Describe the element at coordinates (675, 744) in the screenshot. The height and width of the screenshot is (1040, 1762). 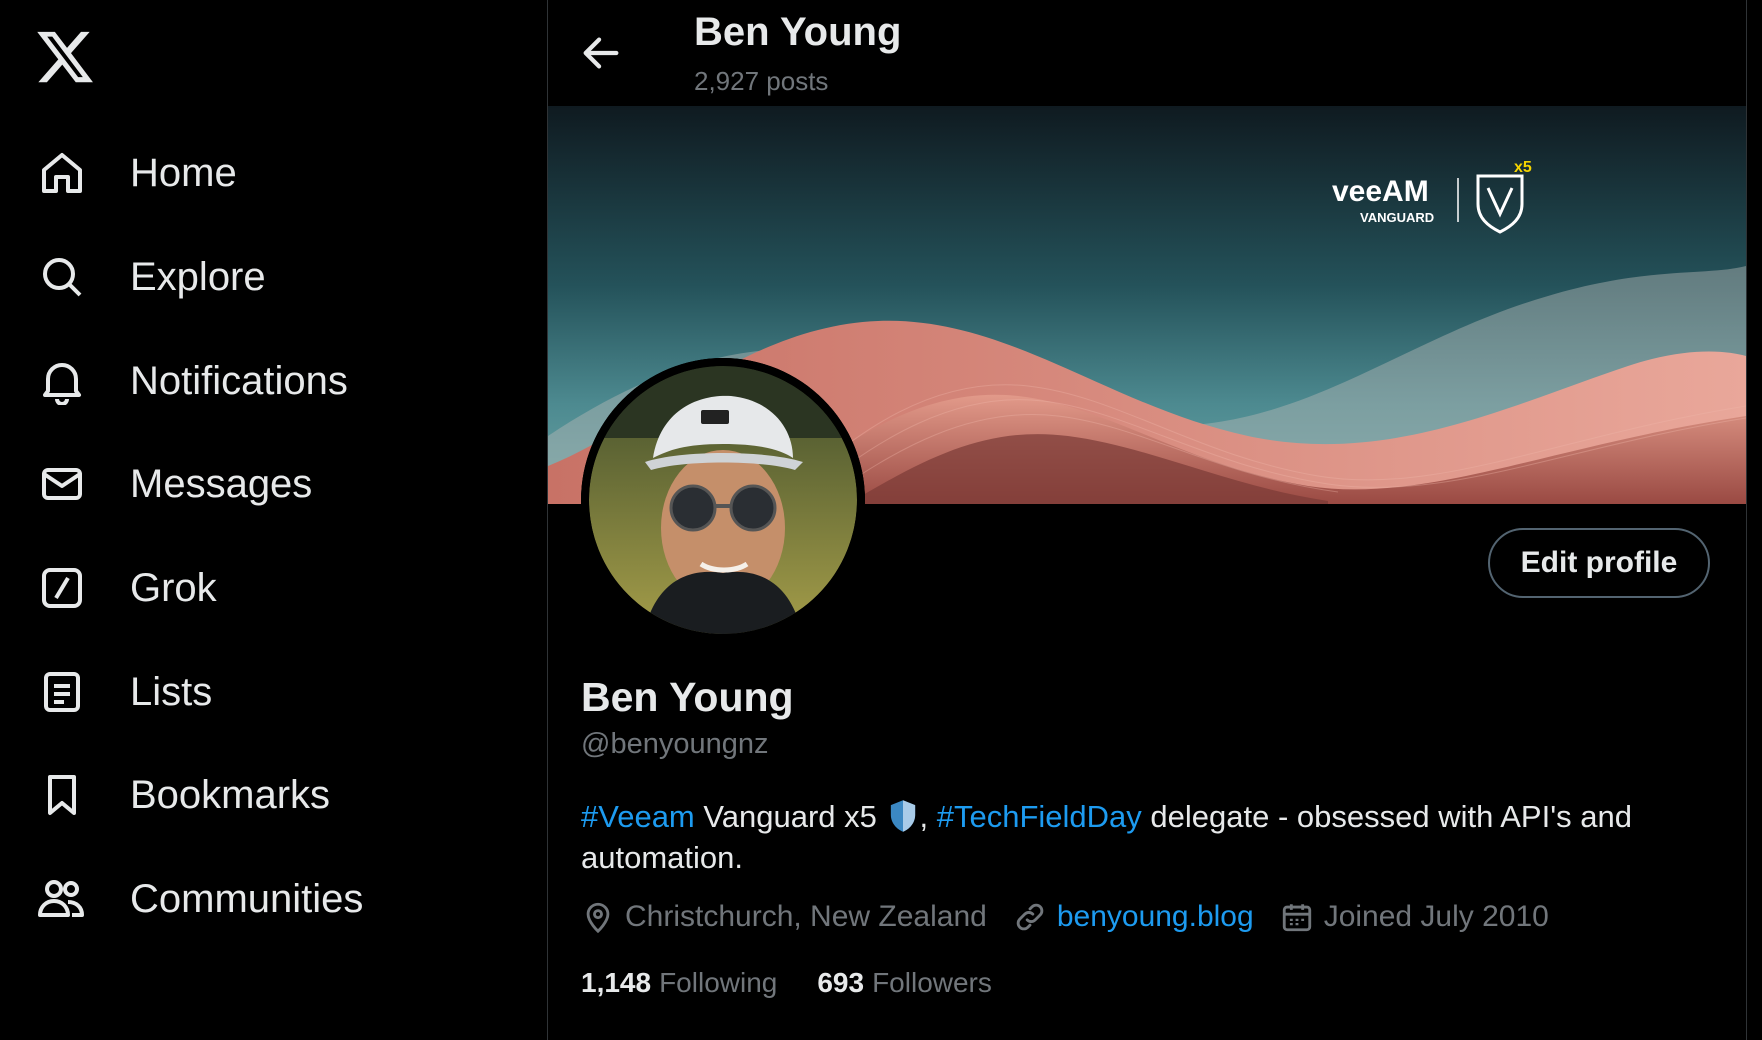
I see `profile-handle: @benyoungnz` at that location.